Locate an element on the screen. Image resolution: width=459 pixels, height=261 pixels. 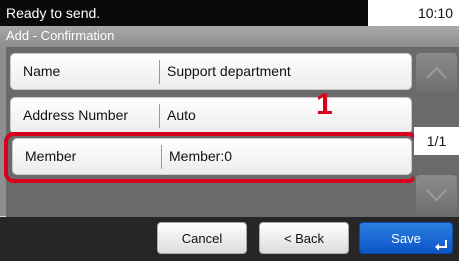
row-value: Support department is located at coordinates (229, 71).